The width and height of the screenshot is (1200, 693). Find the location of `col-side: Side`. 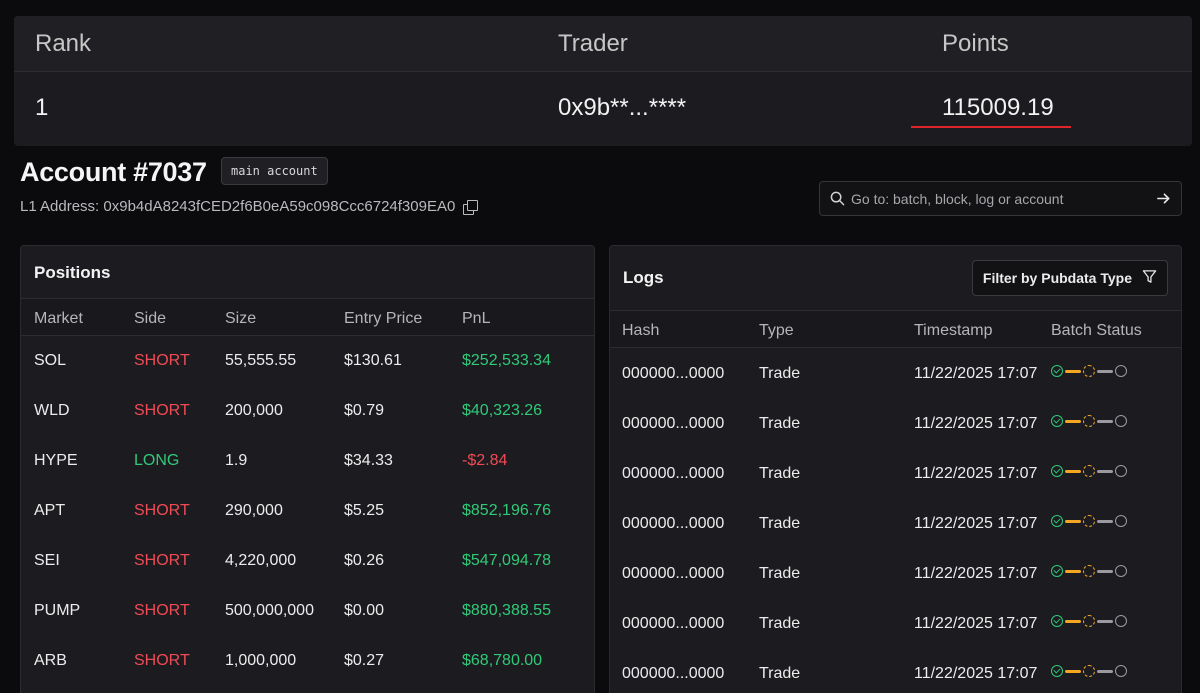

col-side: Side is located at coordinates (150, 318).